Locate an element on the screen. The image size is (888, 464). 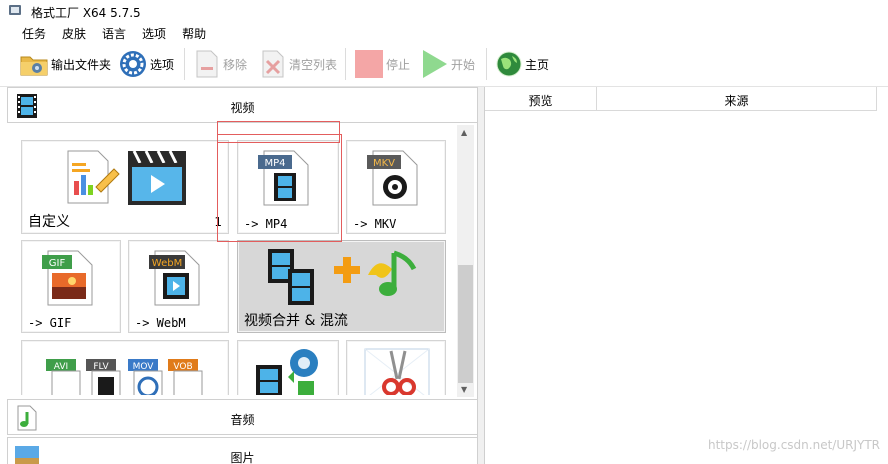
category-audio-header: 音频 is located at coordinates (242, 417).